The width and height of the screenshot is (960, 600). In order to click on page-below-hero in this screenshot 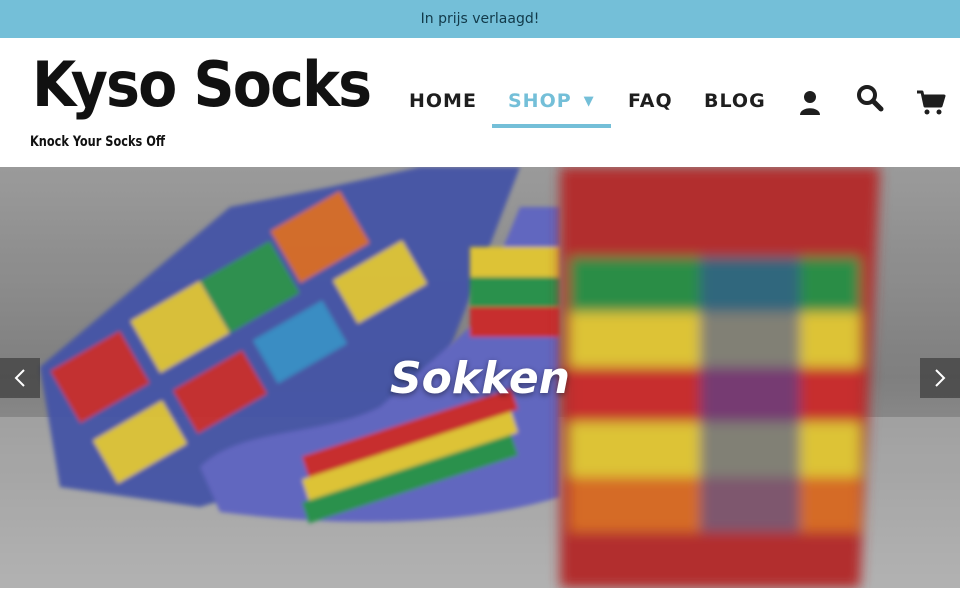, I will do `click(480, 594)`.